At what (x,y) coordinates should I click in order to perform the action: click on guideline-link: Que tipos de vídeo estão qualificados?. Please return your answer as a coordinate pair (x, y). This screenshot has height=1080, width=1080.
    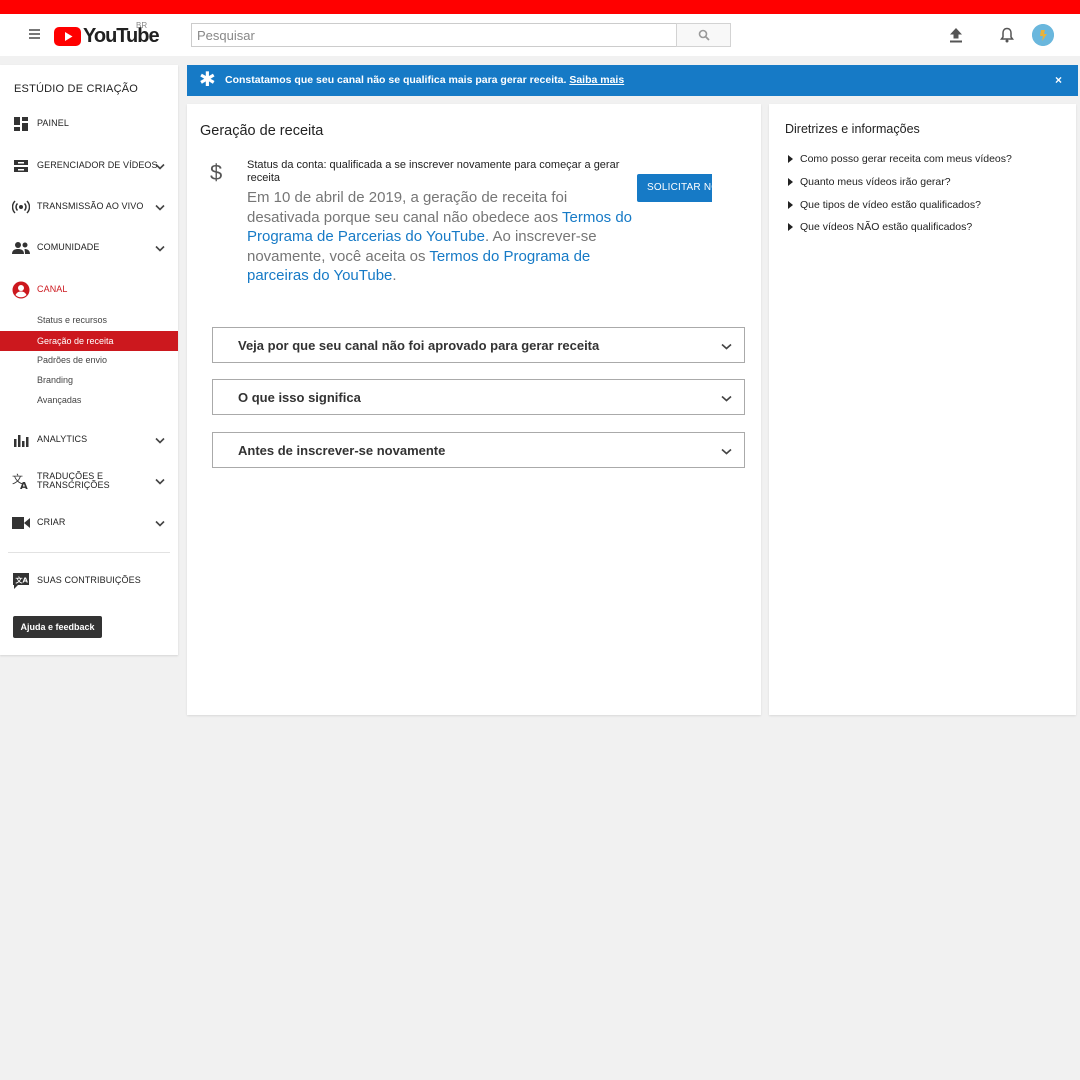
    Looking at the image, I should click on (883, 205).